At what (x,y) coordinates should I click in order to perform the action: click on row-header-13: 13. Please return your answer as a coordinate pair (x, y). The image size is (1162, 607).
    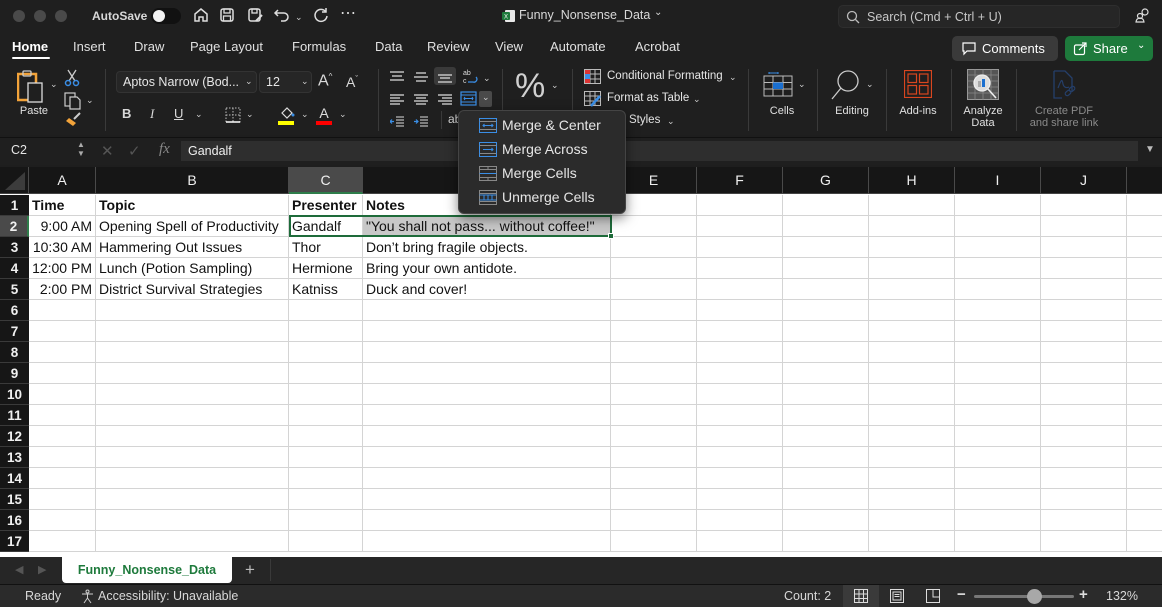
    Looking at the image, I should click on (14, 457).